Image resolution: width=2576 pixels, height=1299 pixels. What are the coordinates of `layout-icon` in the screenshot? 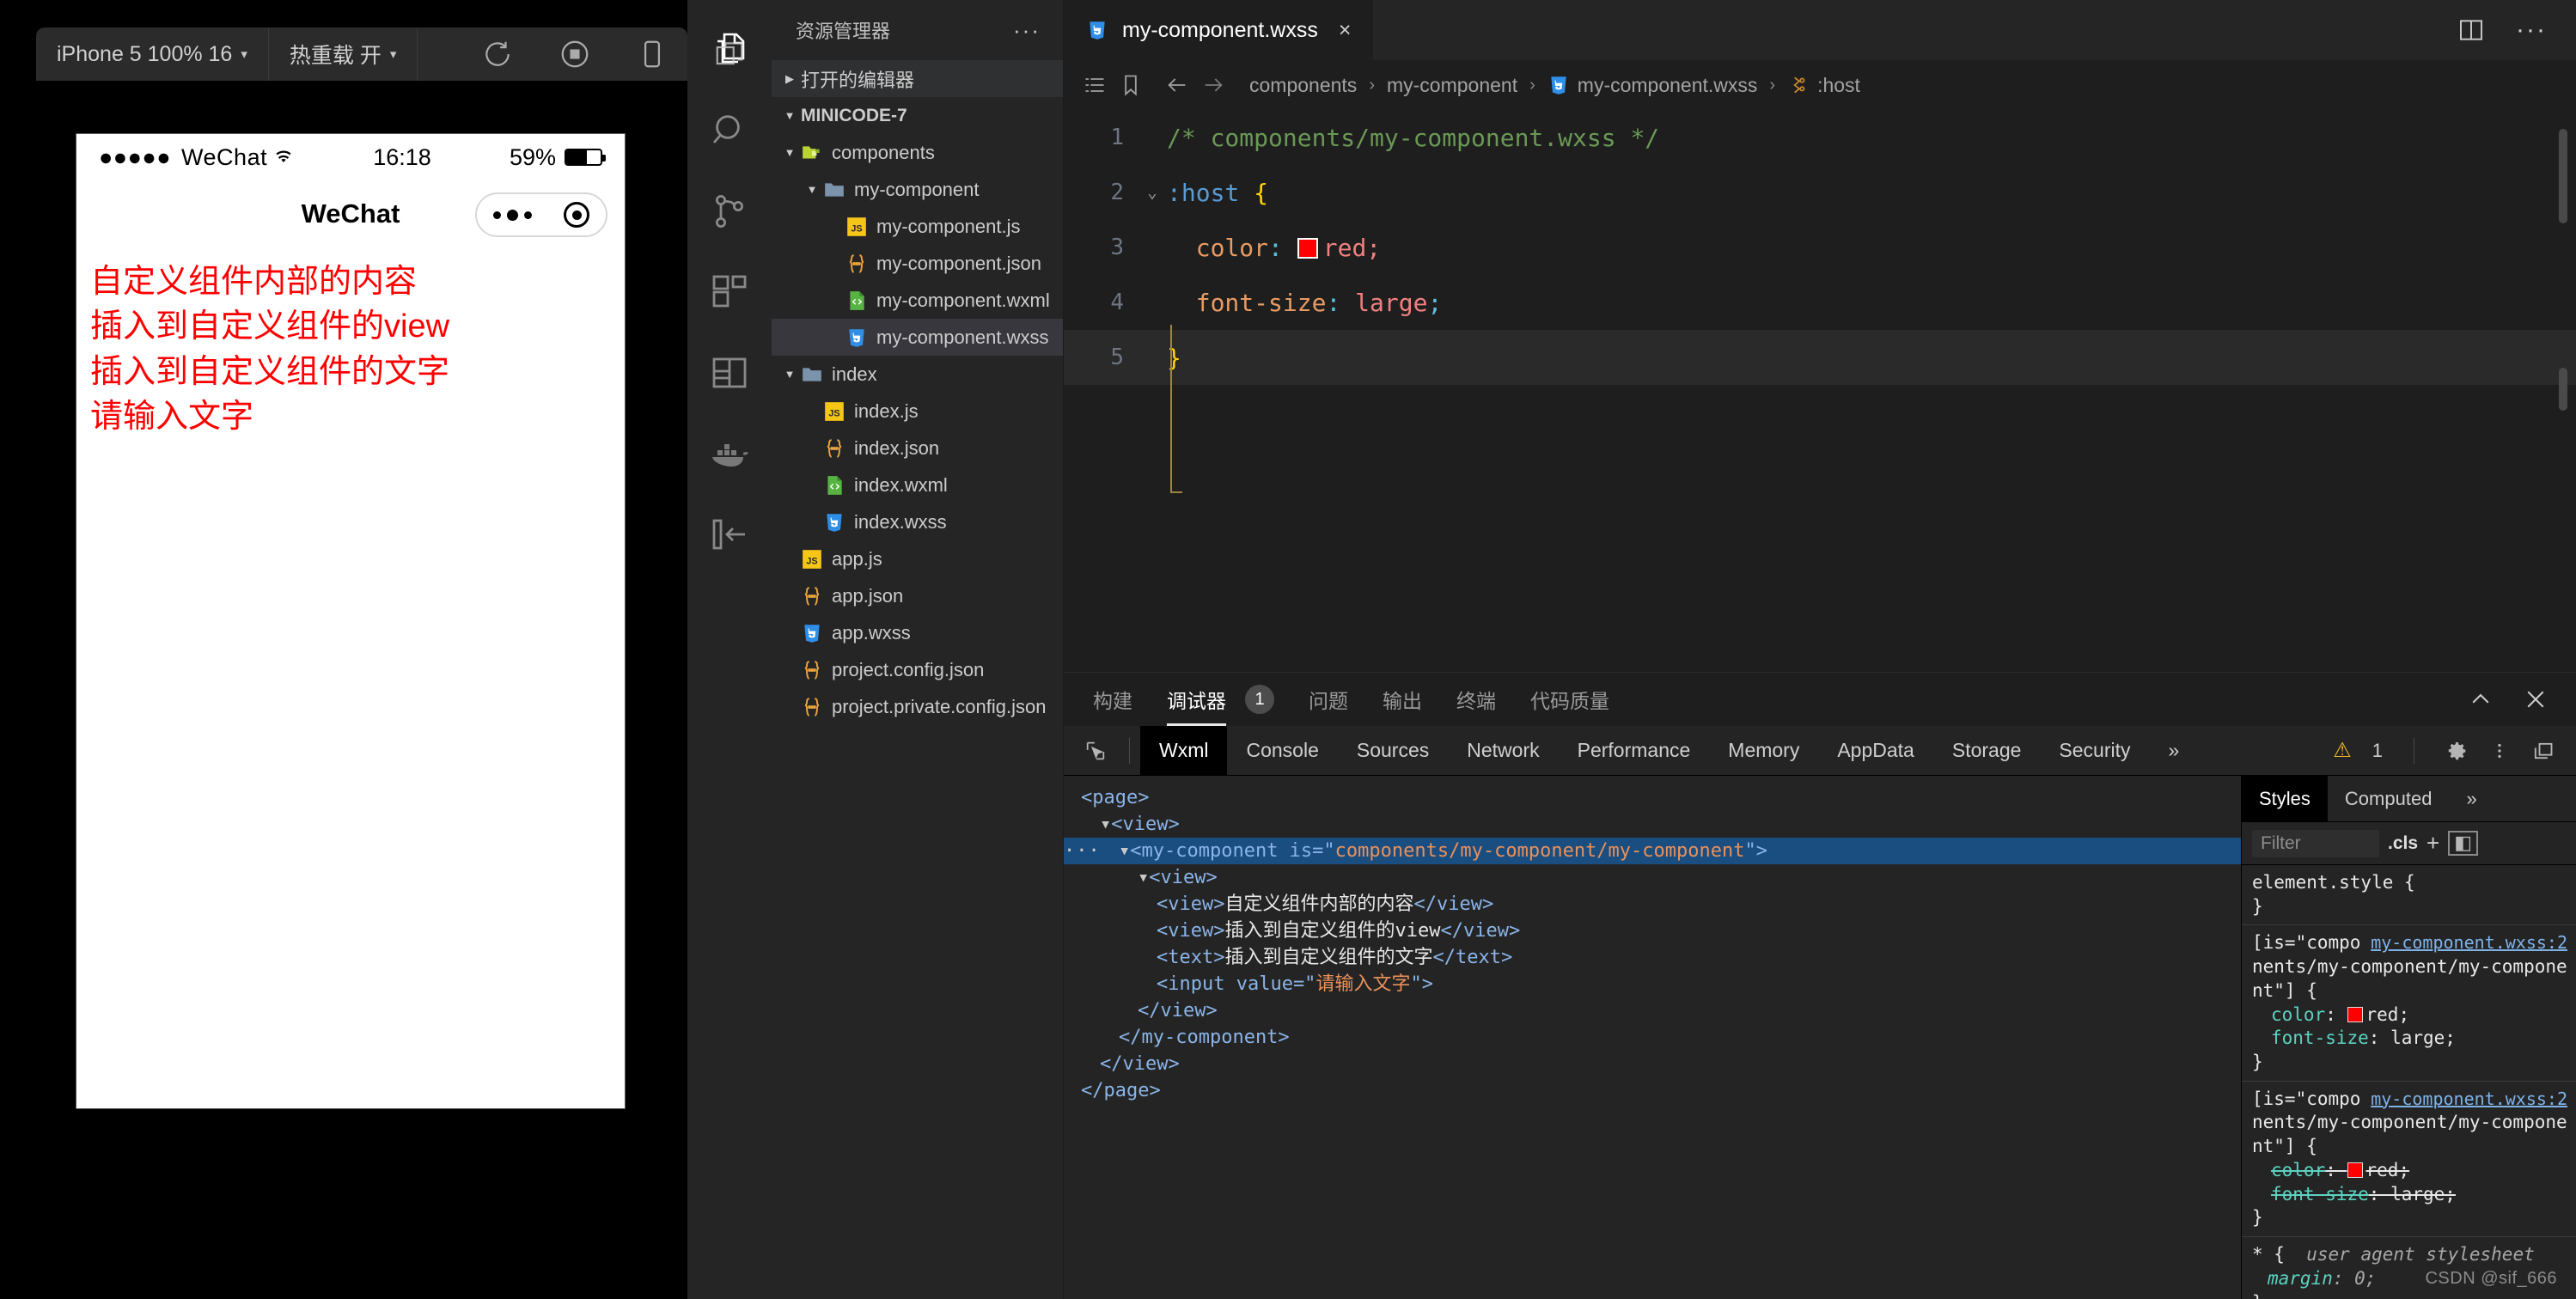 It's located at (729, 372).